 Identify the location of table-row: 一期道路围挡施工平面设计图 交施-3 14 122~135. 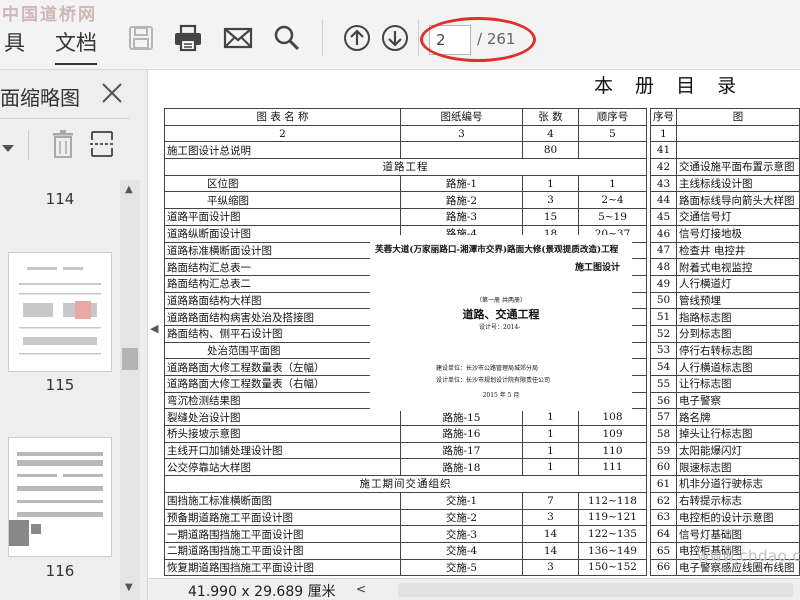
(405, 534).